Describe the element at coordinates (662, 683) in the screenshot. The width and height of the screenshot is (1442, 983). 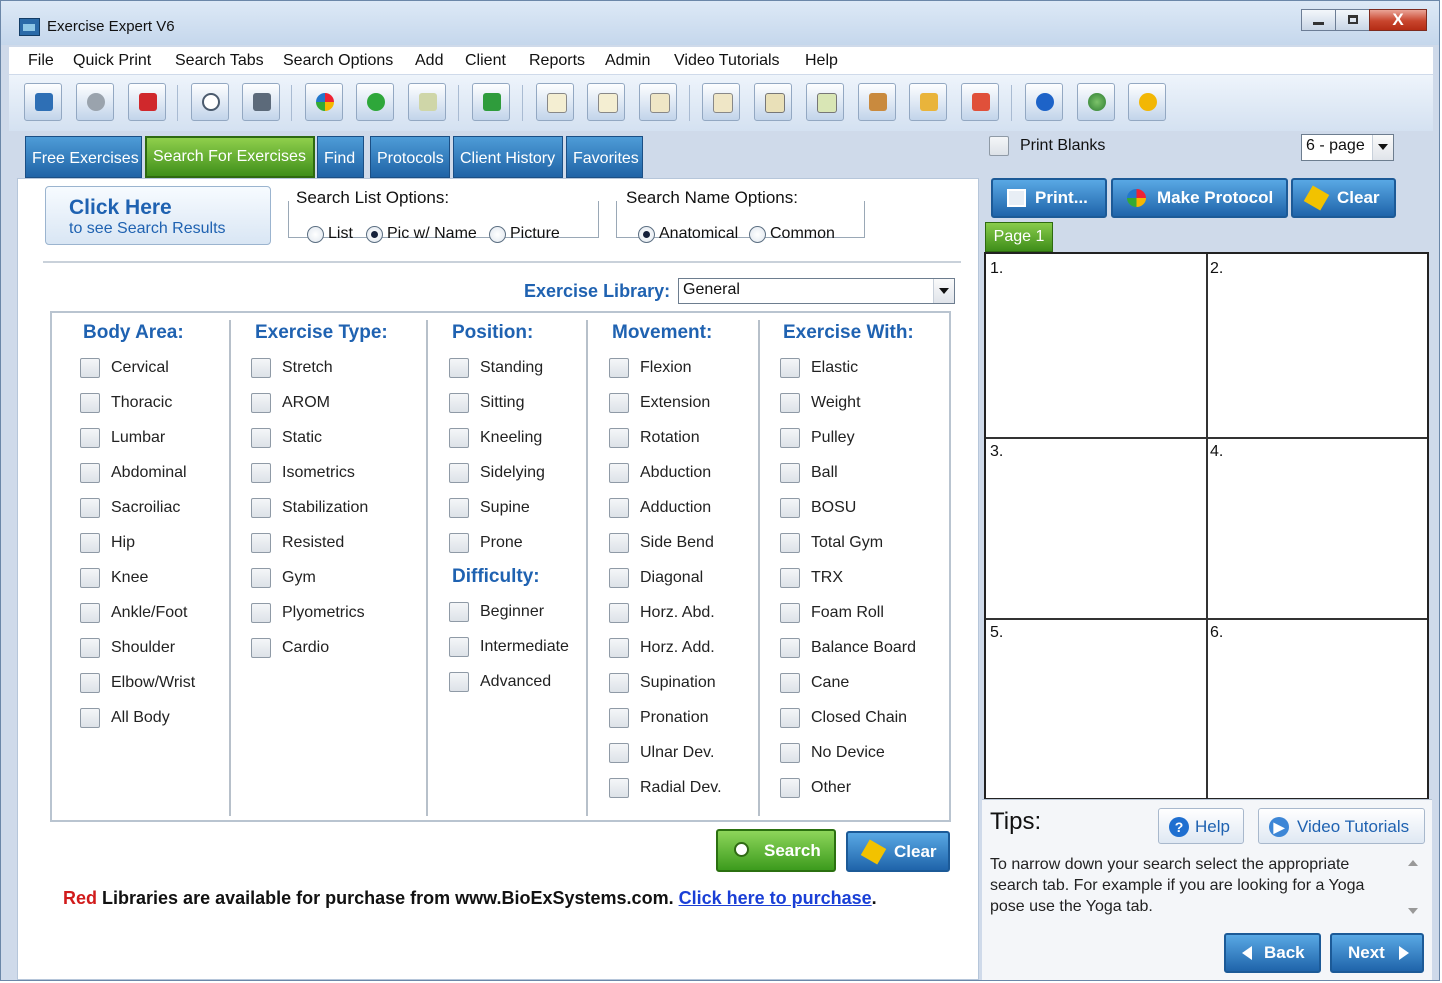
I see `movement-checkbox: Supination` at that location.